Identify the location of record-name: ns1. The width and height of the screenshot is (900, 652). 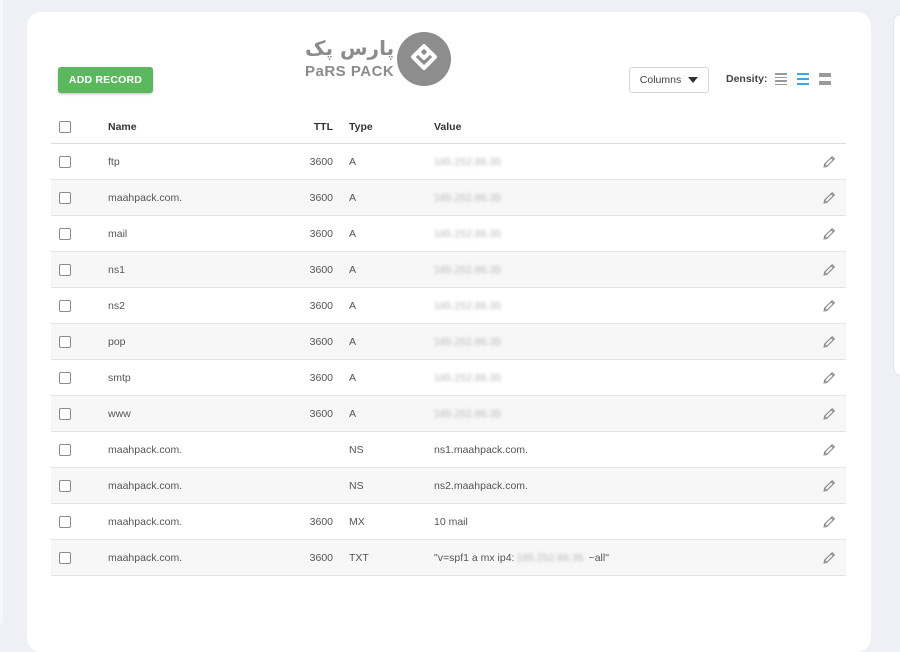
(116, 269).